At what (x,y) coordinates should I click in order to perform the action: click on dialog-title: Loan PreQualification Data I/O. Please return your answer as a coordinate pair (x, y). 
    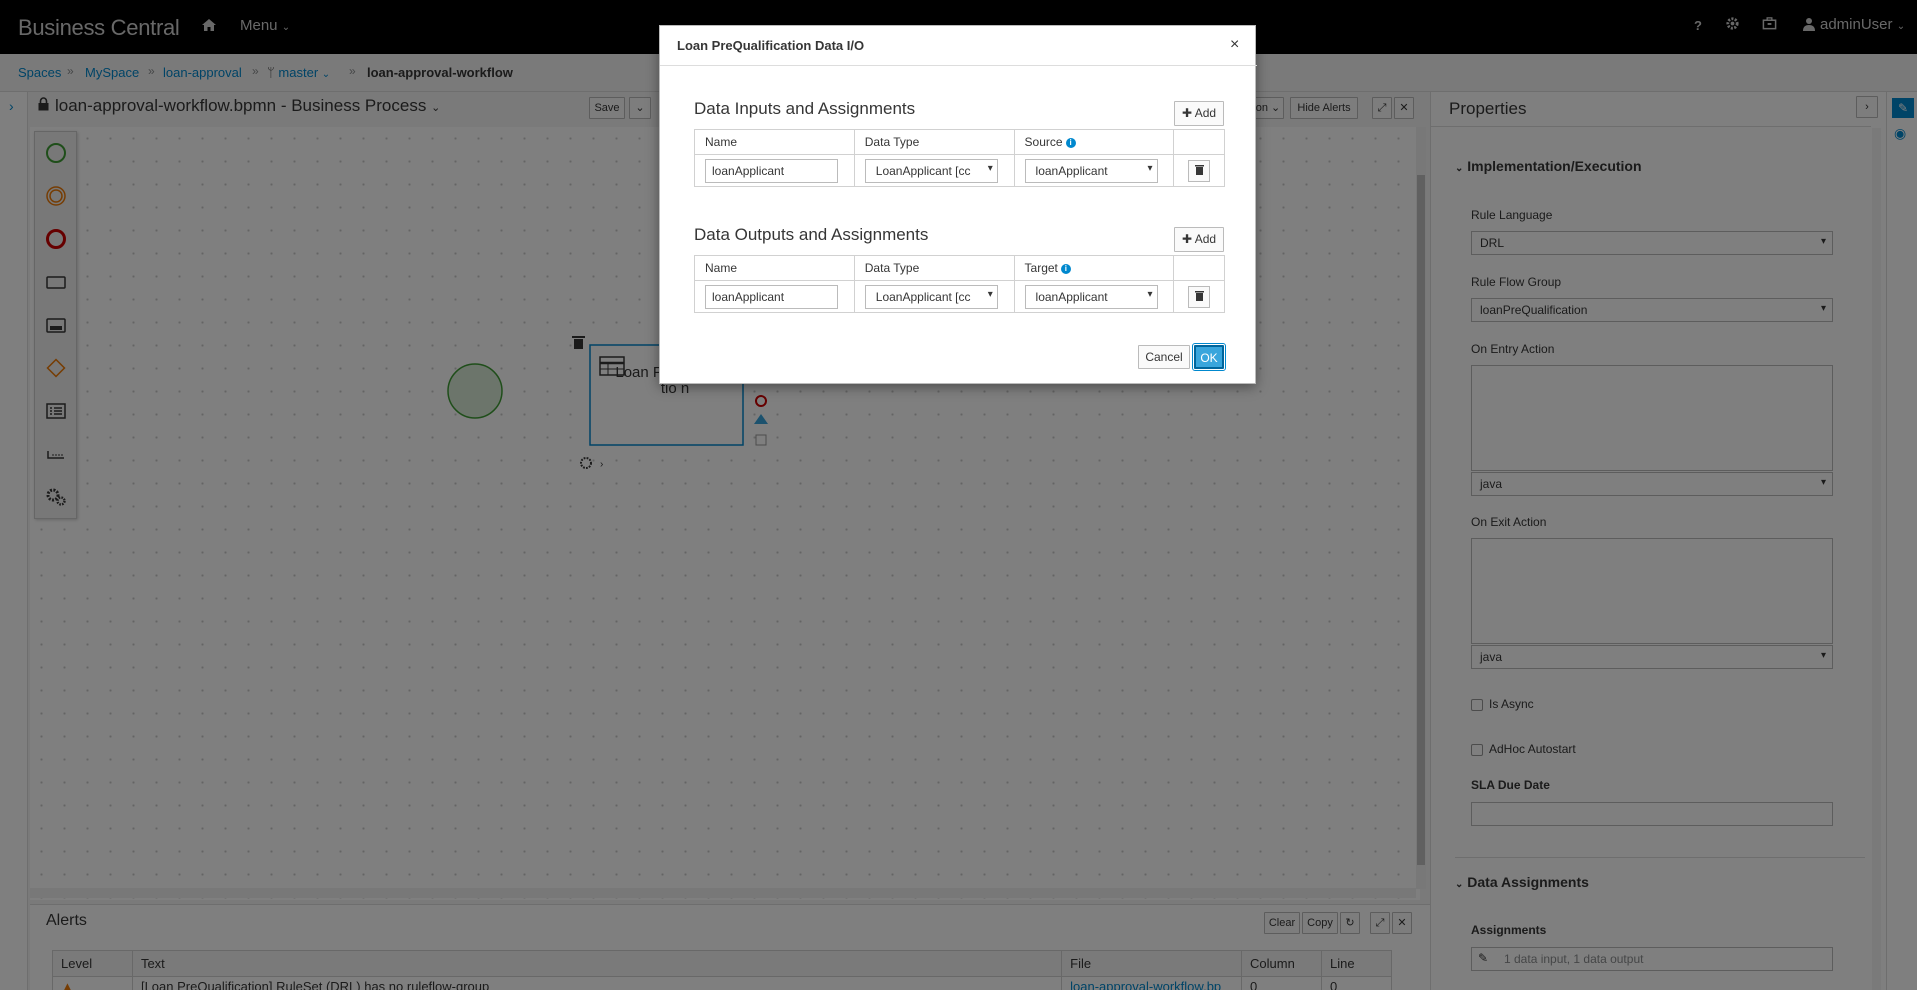
    Looking at the image, I should click on (771, 45).